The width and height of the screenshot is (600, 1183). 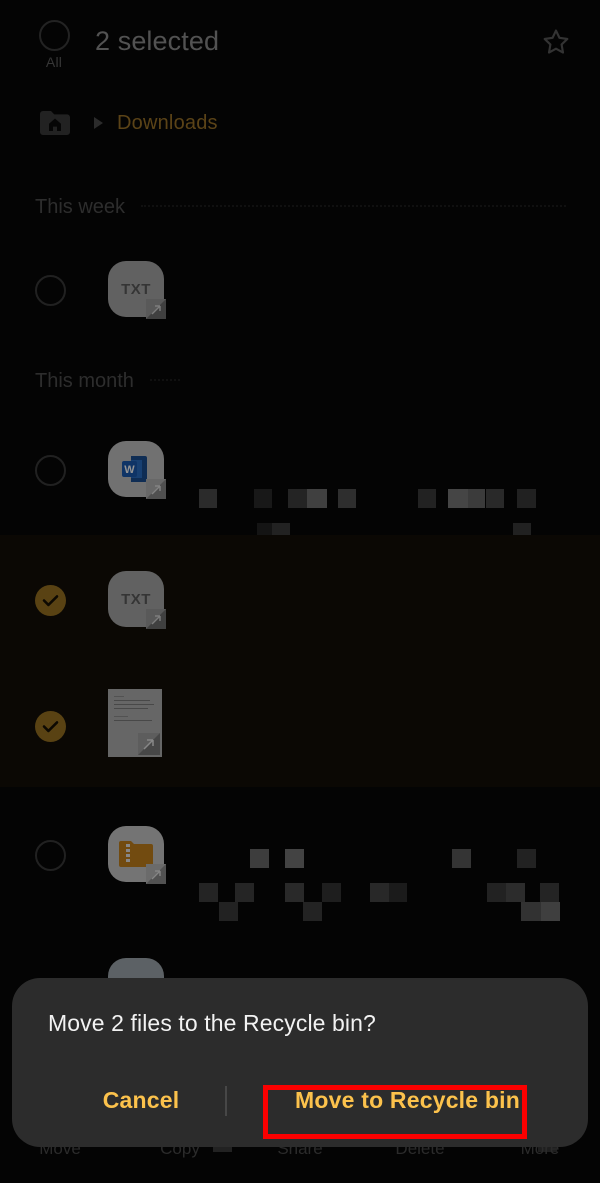 What do you see at coordinates (212, 1023) in the screenshot?
I see `dialog-title: Move 2 files to the Recycle bin?` at bounding box center [212, 1023].